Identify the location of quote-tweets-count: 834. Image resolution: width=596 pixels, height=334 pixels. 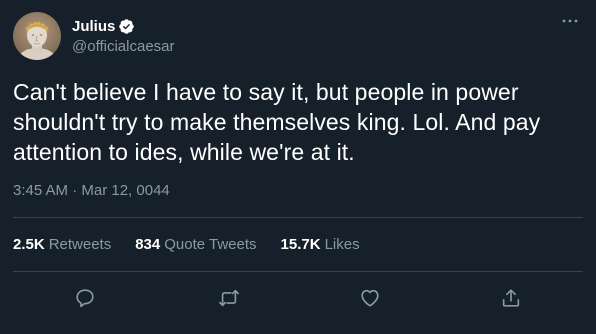
(148, 244).